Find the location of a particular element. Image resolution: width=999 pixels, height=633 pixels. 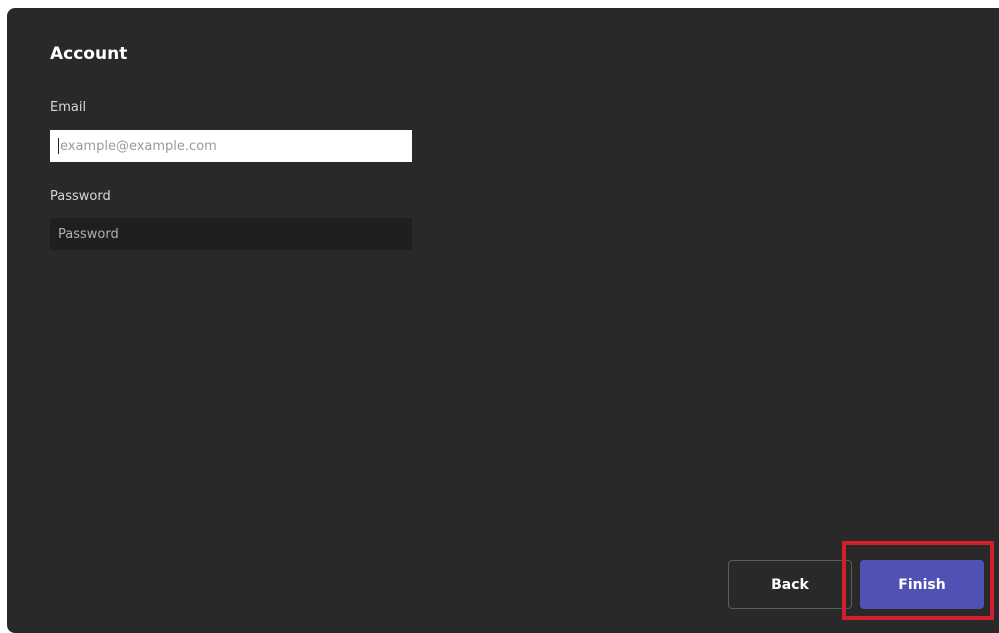

text-caret is located at coordinates (58, 146).